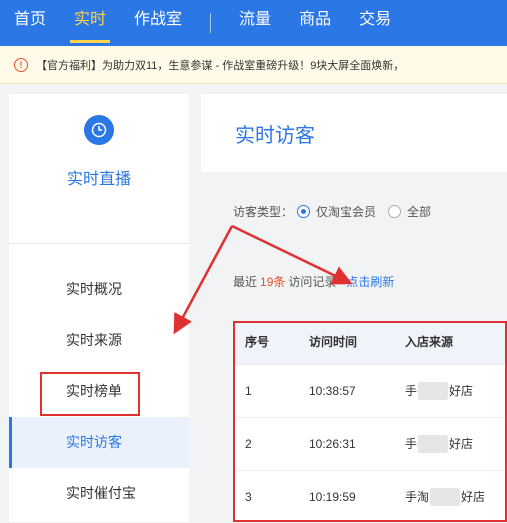  What do you see at coordinates (90, 23) in the screenshot?
I see `nav-realtime: 实时` at bounding box center [90, 23].